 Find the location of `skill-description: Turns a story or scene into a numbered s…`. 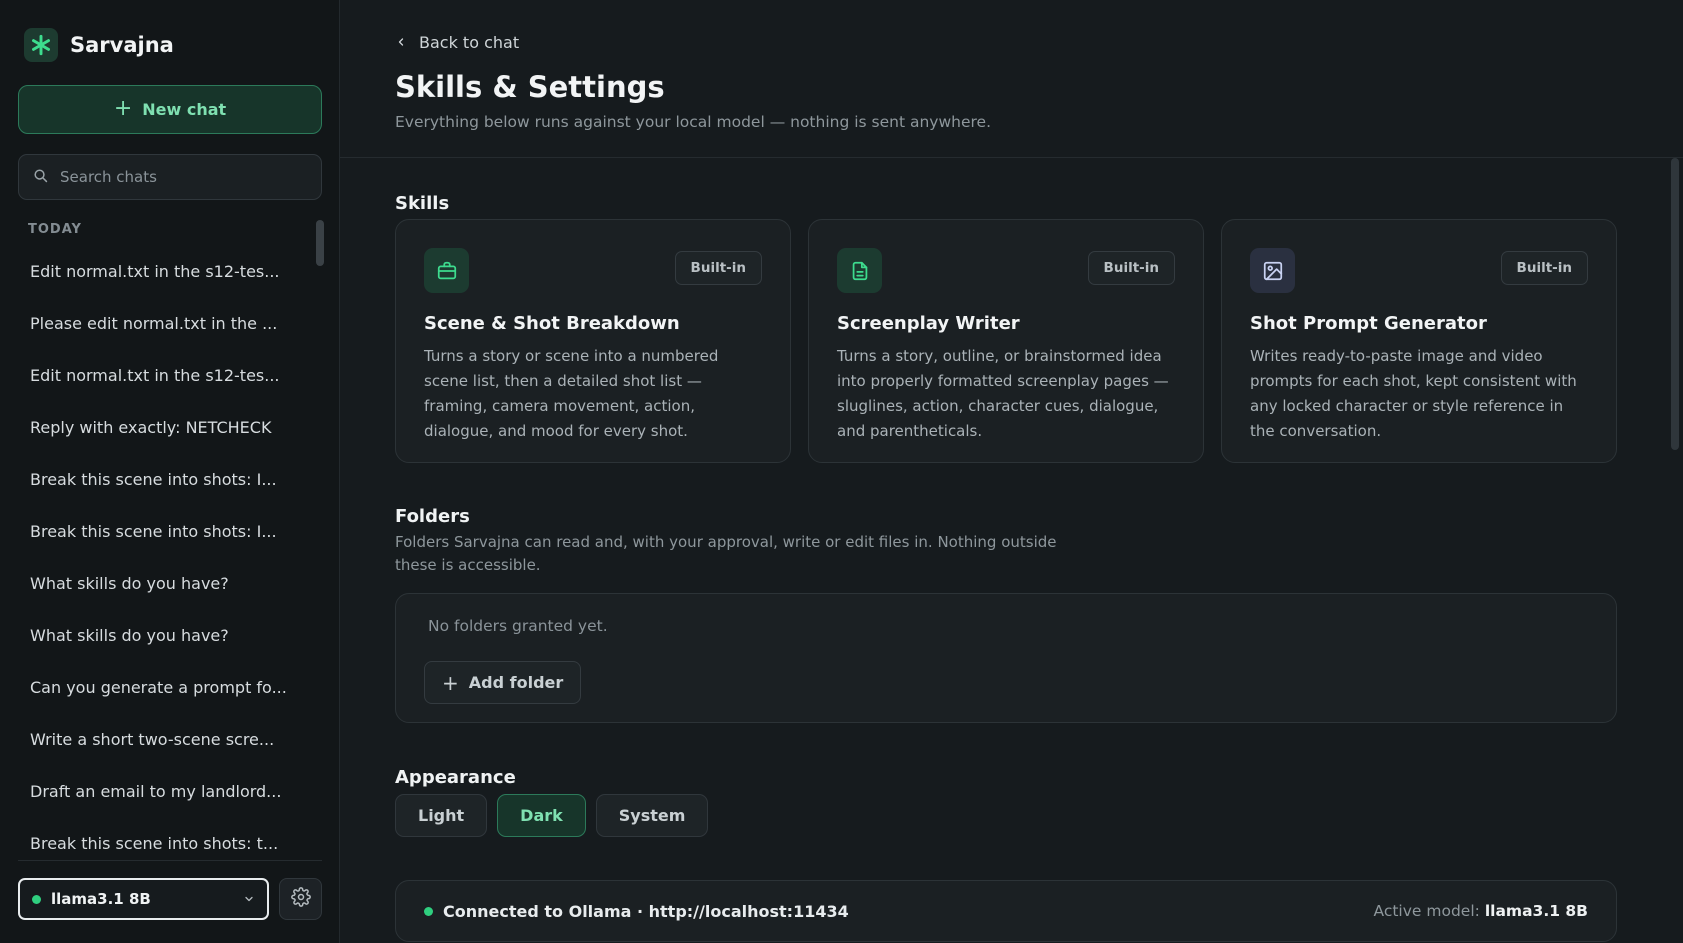

skill-description: Turns a story or scene into a numbered s… is located at coordinates (571, 393).